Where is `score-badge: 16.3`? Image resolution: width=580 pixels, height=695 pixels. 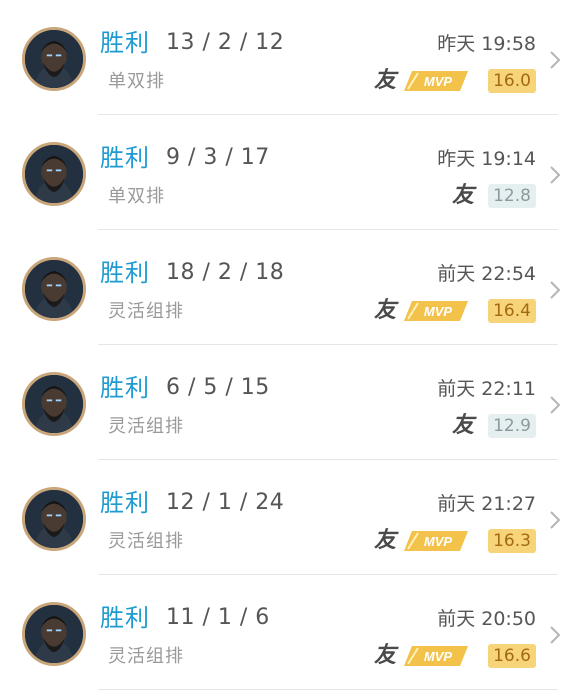 score-badge: 16.3 is located at coordinates (512, 541).